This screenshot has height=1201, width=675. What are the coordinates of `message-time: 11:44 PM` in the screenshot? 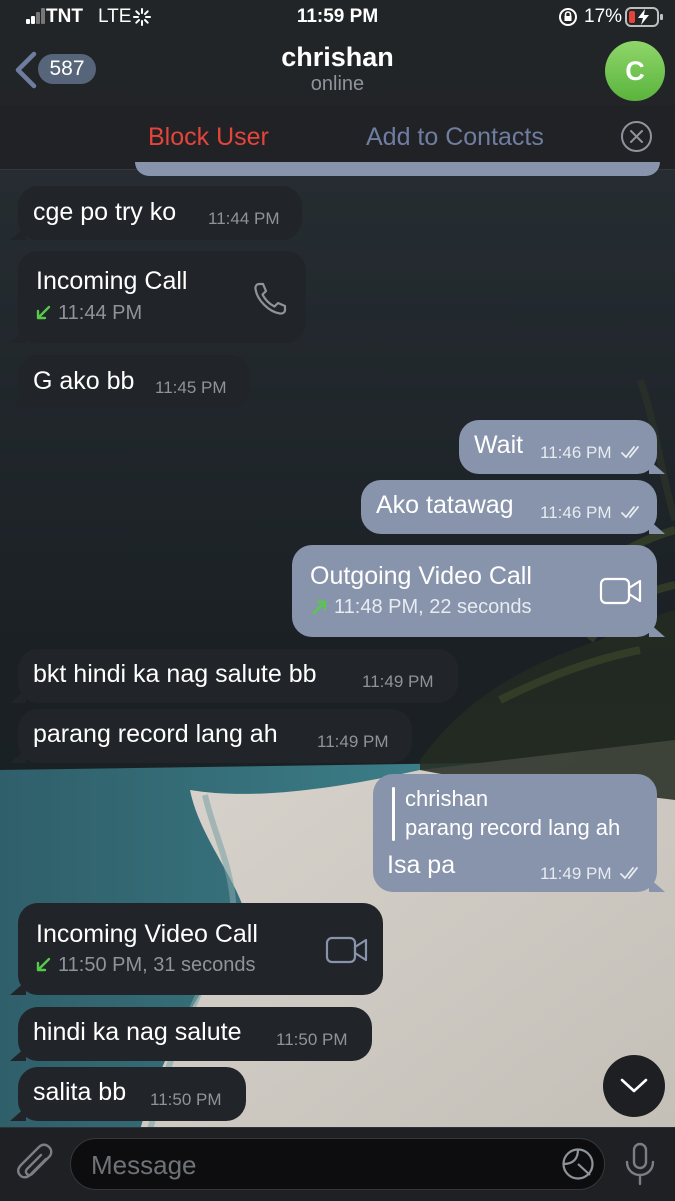 It's located at (244, 218).